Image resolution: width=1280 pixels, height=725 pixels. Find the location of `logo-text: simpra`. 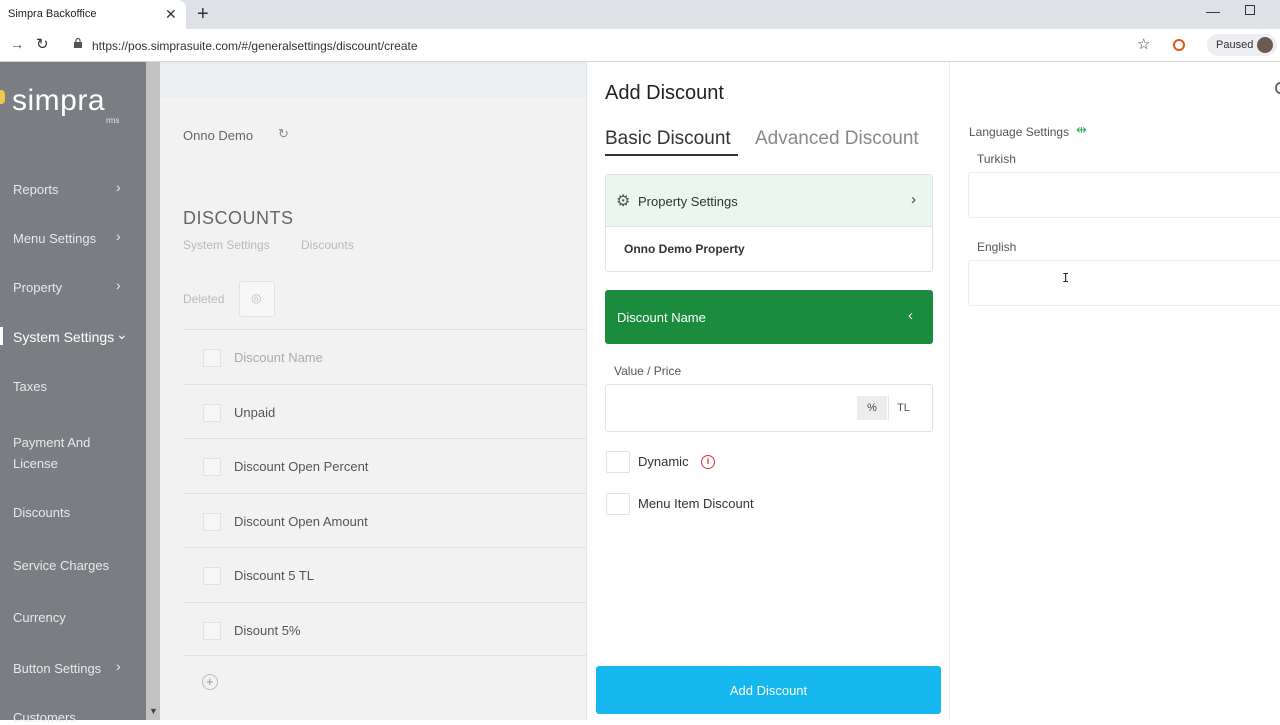

logo-text: simpra is located at coordinates (59, 100).